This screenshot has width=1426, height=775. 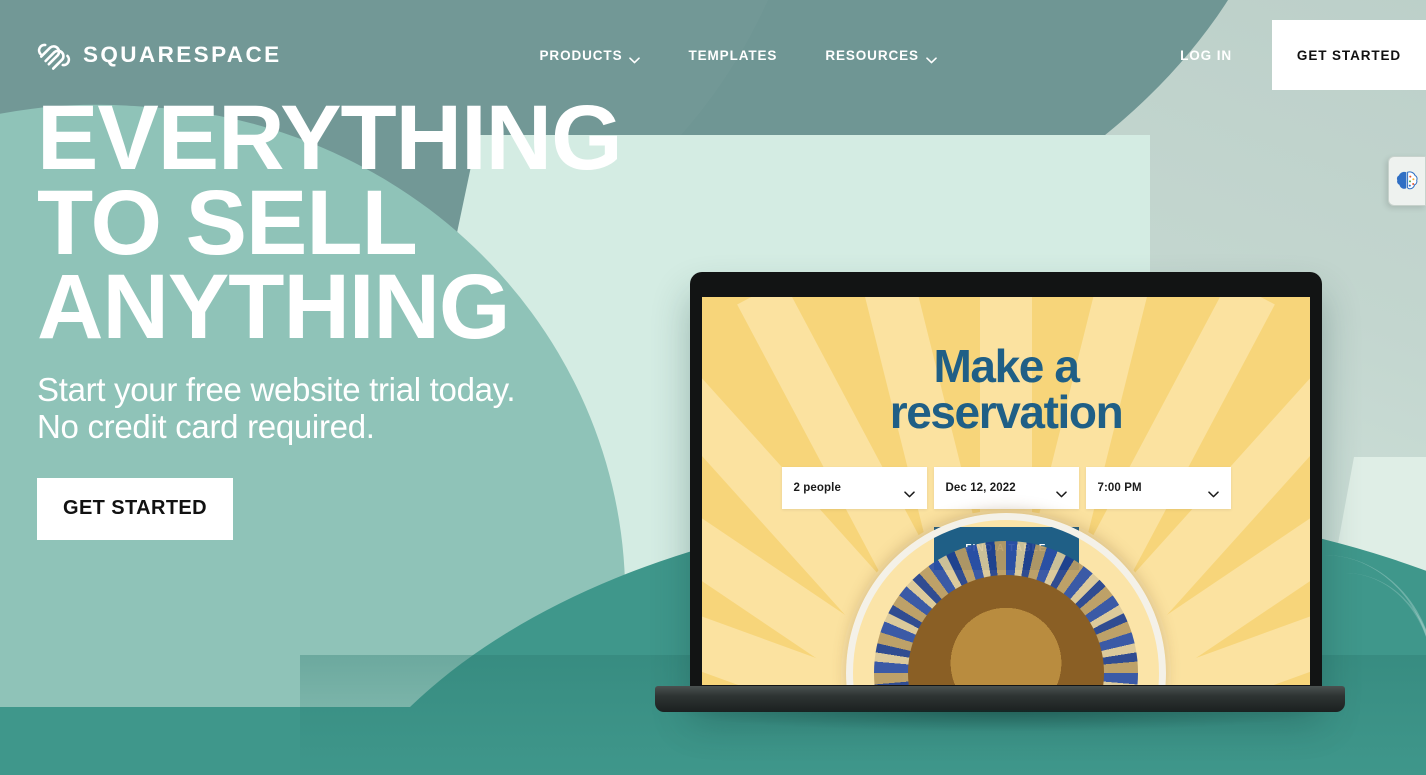 What do you see at coordinates (1000, 721) in the screenshot?
I see `laptop-shadow` at bounding box center [1000, 721].